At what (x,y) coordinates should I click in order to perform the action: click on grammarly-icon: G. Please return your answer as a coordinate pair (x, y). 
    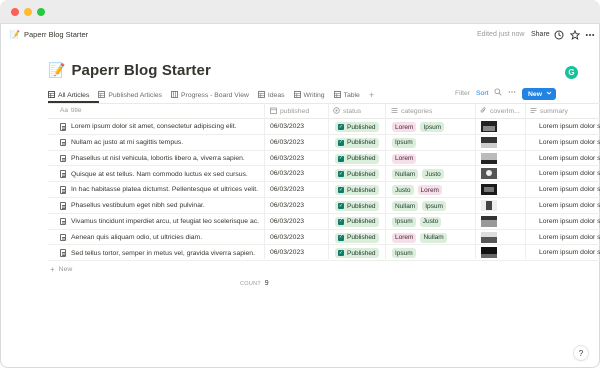
    Looking at the image, I should click on (571, 72).